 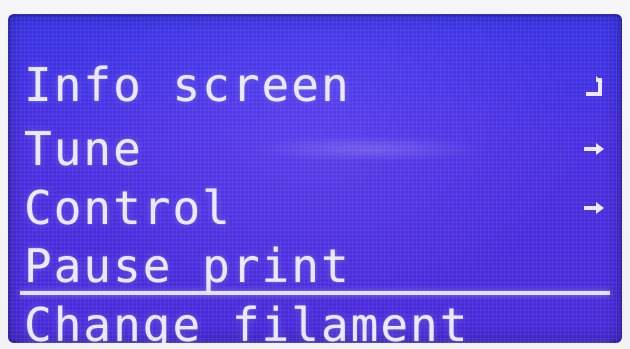 I want to click on menu-item-label: Control, so click(x=128, y=208).